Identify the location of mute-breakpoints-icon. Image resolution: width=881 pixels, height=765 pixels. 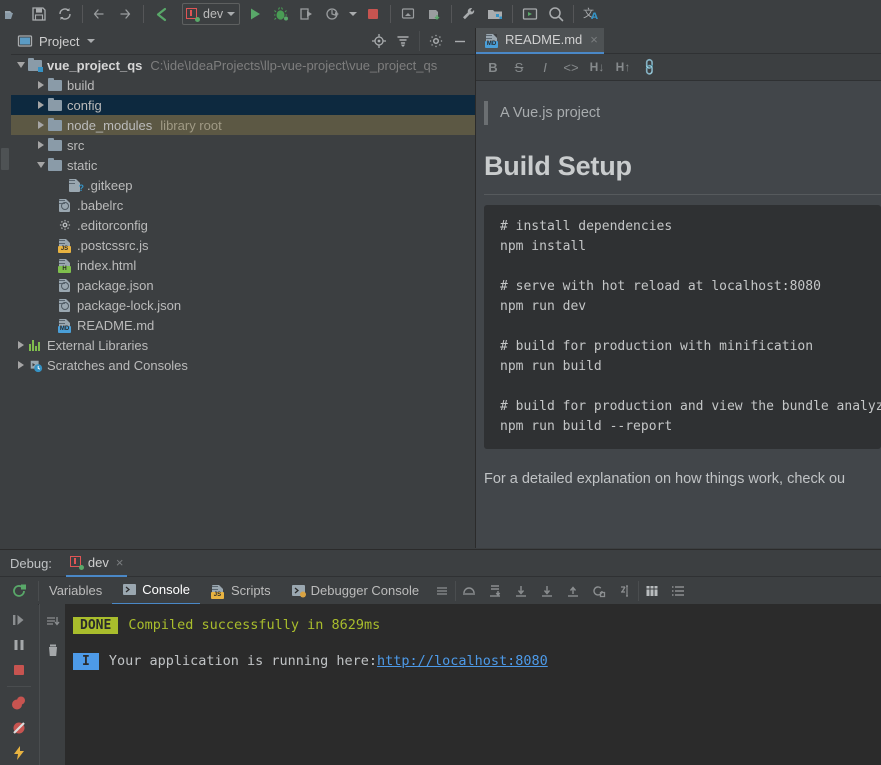
(19, 728).